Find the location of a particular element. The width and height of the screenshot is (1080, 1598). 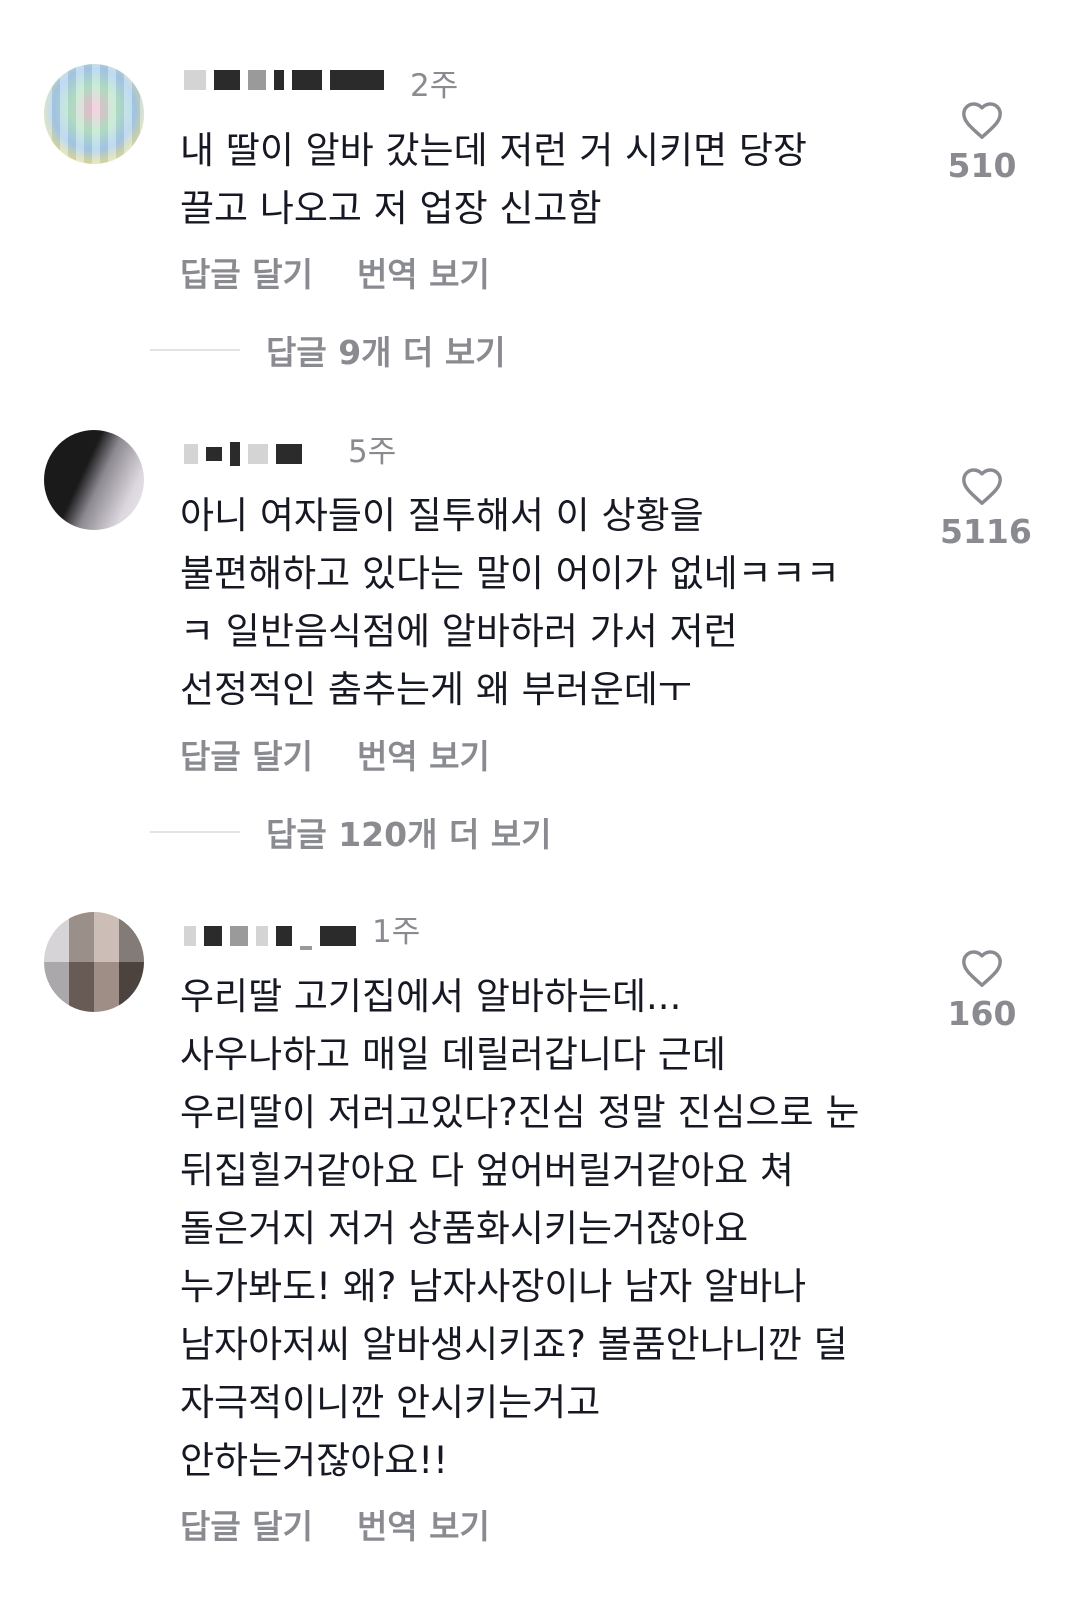

comment-text-line: 끌고 나오고 저 업장 신고함 is located at coordinates (391, 208).